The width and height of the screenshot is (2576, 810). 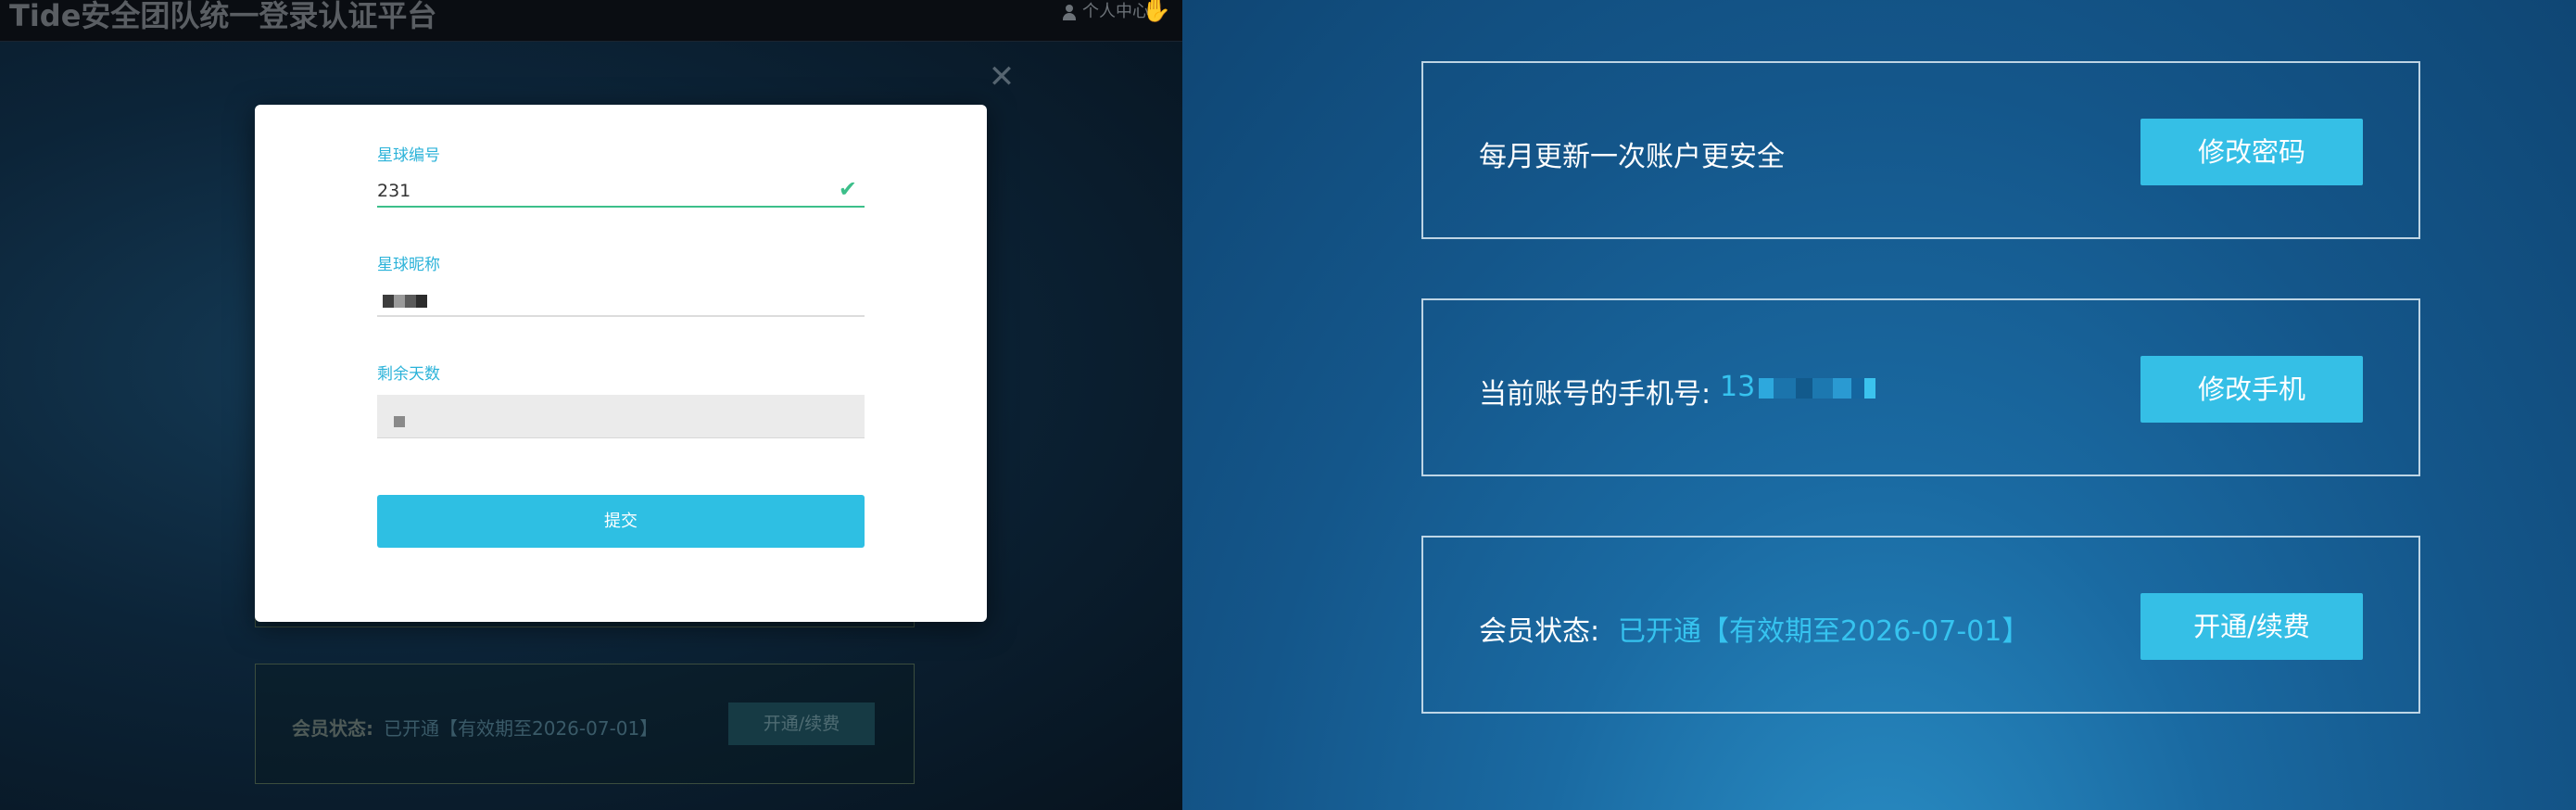 What do you see at coordinates (1069, 12) in the screenshot?
I see `user-icon` at bounding box center [1069, 12].